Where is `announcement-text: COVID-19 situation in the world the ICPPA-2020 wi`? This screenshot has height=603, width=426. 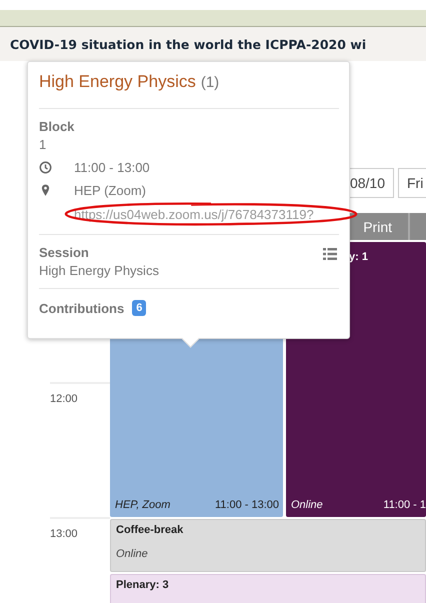 announcement-text: COVID-19 situation in the world the ICPPA-2020 wi is located at coordinates (188, 44).